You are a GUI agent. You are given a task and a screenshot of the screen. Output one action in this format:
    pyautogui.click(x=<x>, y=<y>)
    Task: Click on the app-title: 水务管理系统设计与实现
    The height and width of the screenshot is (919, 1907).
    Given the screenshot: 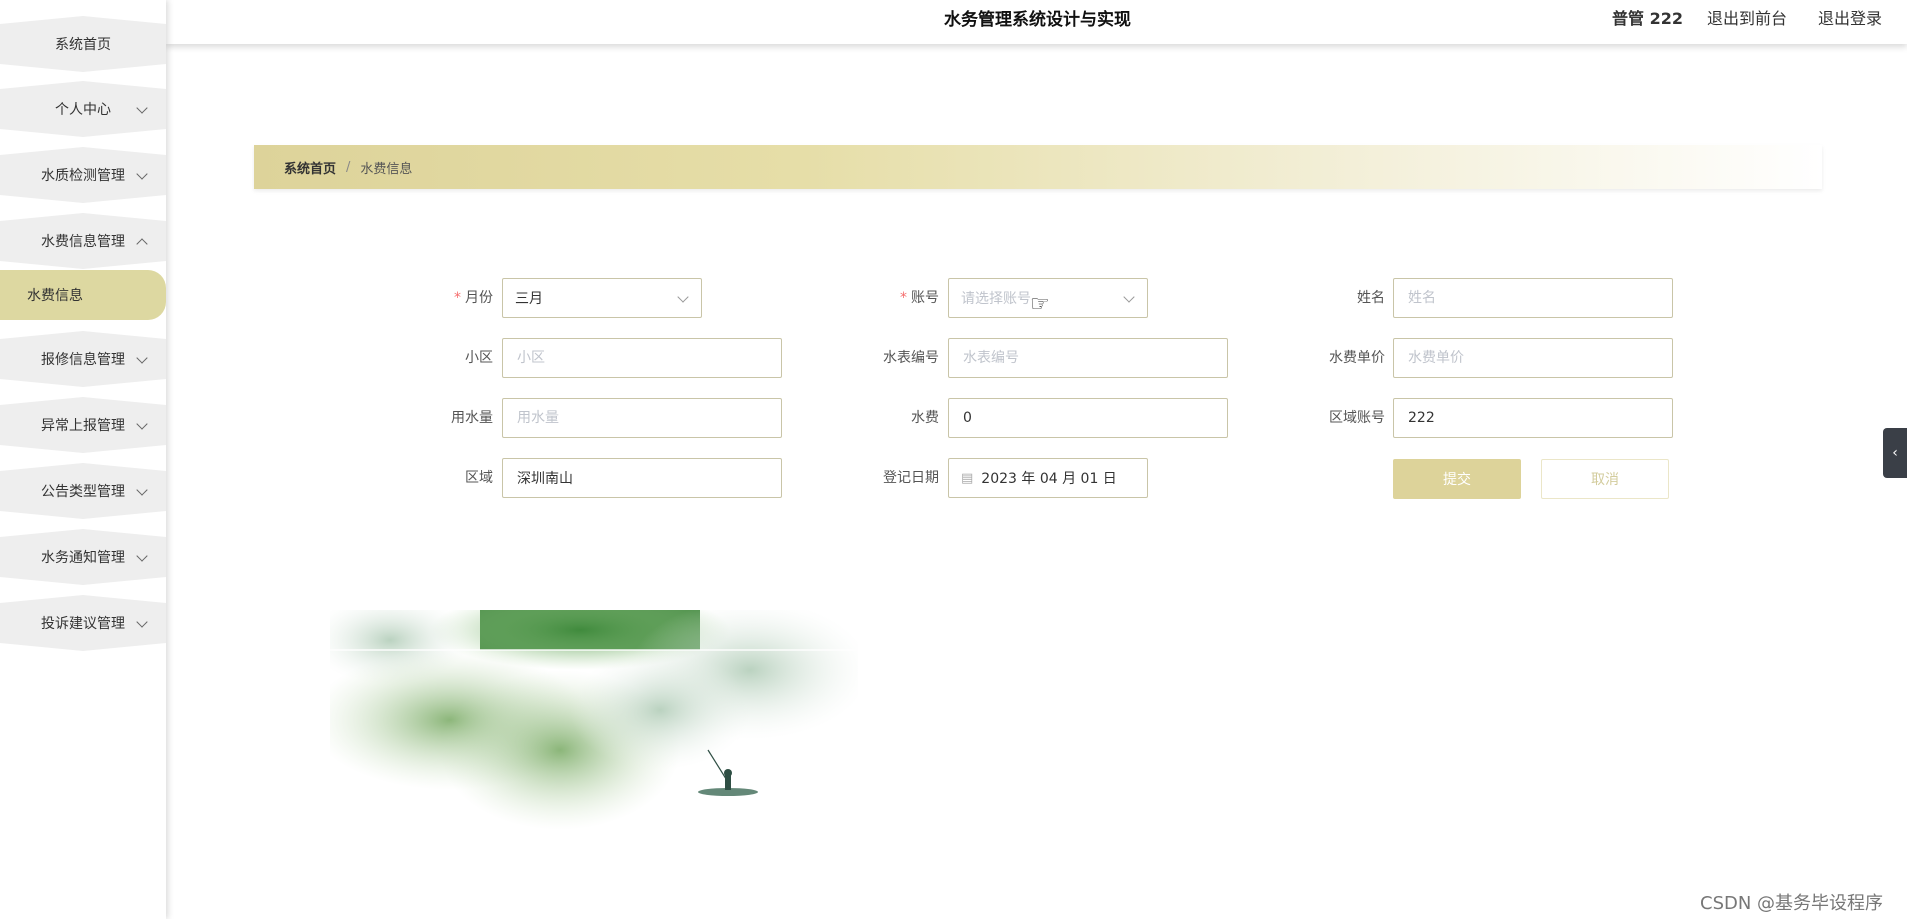 What is the action you would take?
    pyautogui.click(x=1037, y=20)
    